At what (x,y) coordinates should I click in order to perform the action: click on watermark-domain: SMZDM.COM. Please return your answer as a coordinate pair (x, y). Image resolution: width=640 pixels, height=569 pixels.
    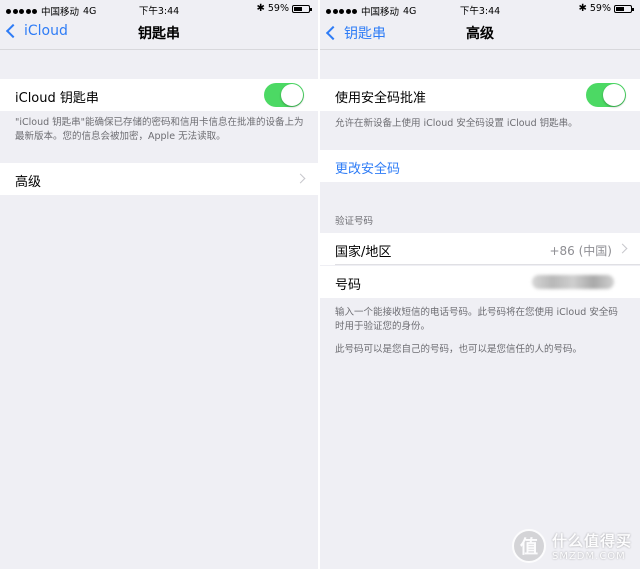
    Looking at the image, I should click on (588, 556).